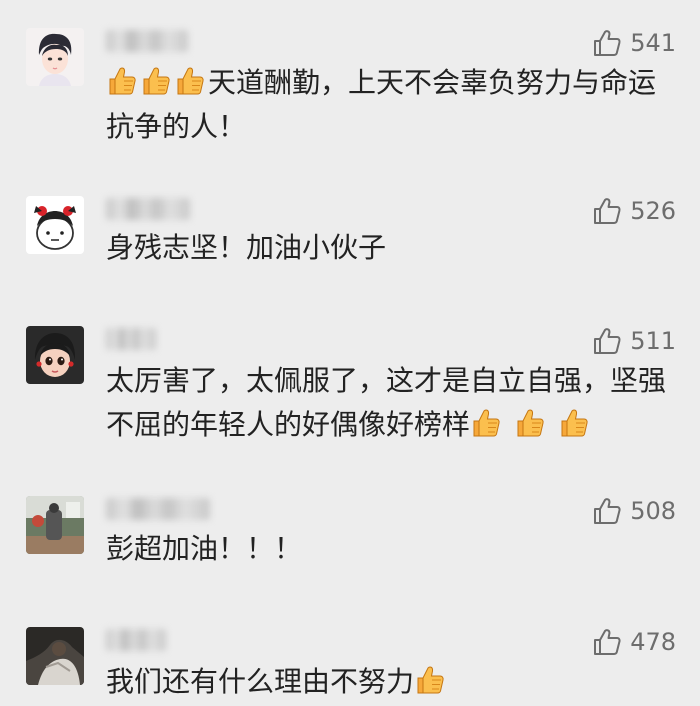 Image resolution: width=700 pixels, height=706 pixels. What do you see at coordinates (391, 549) in the screenshot?
I see `comment-text: 彭超加油！！！` at bounding box center [391, 549].